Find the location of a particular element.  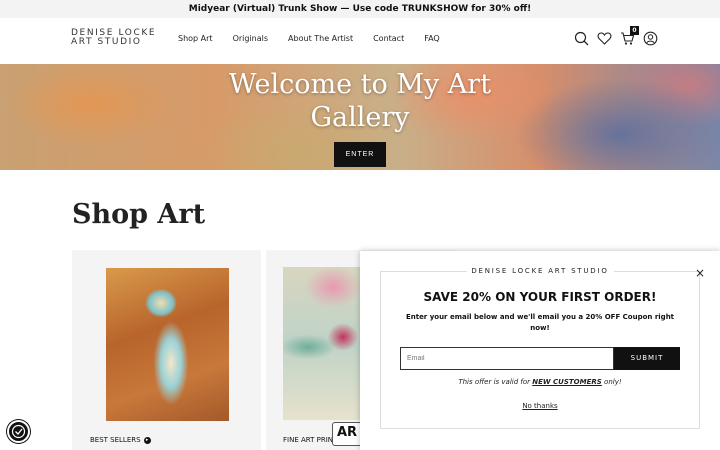

email-field is located at coordinates (507, 358).